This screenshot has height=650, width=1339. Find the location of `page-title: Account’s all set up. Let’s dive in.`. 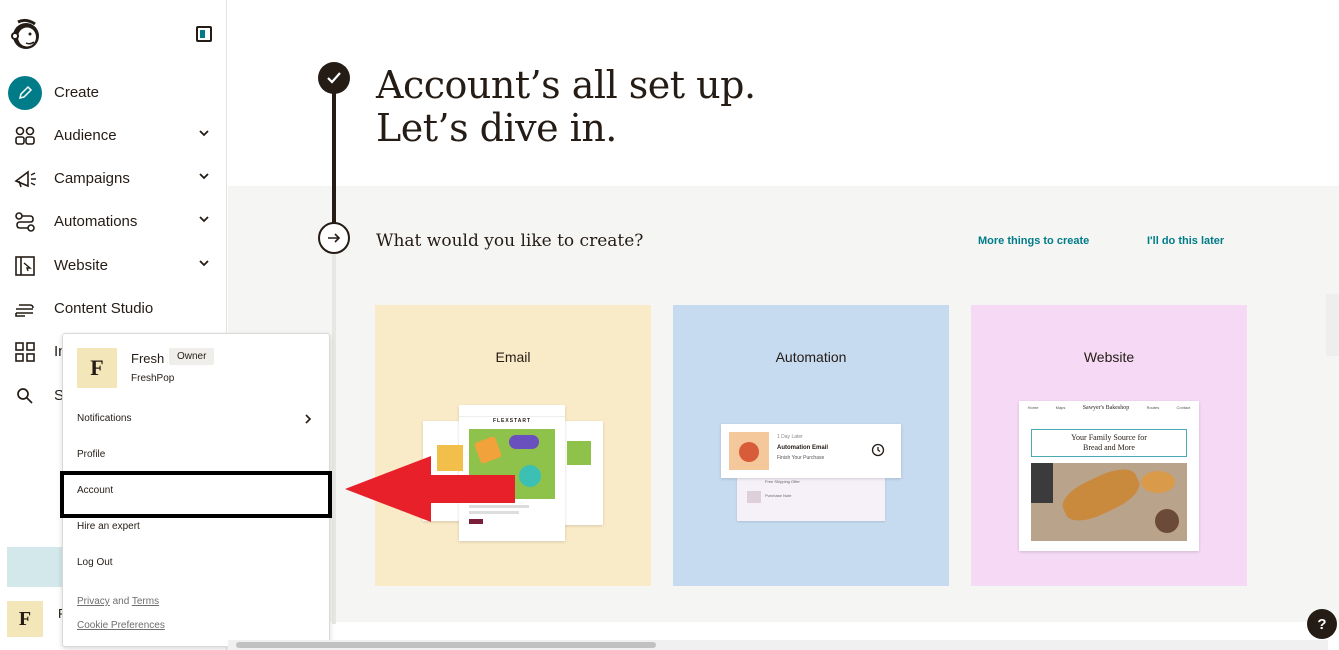

page-title: Account’s all set up. Let’s dive in. is located at coordinates (566, 107).